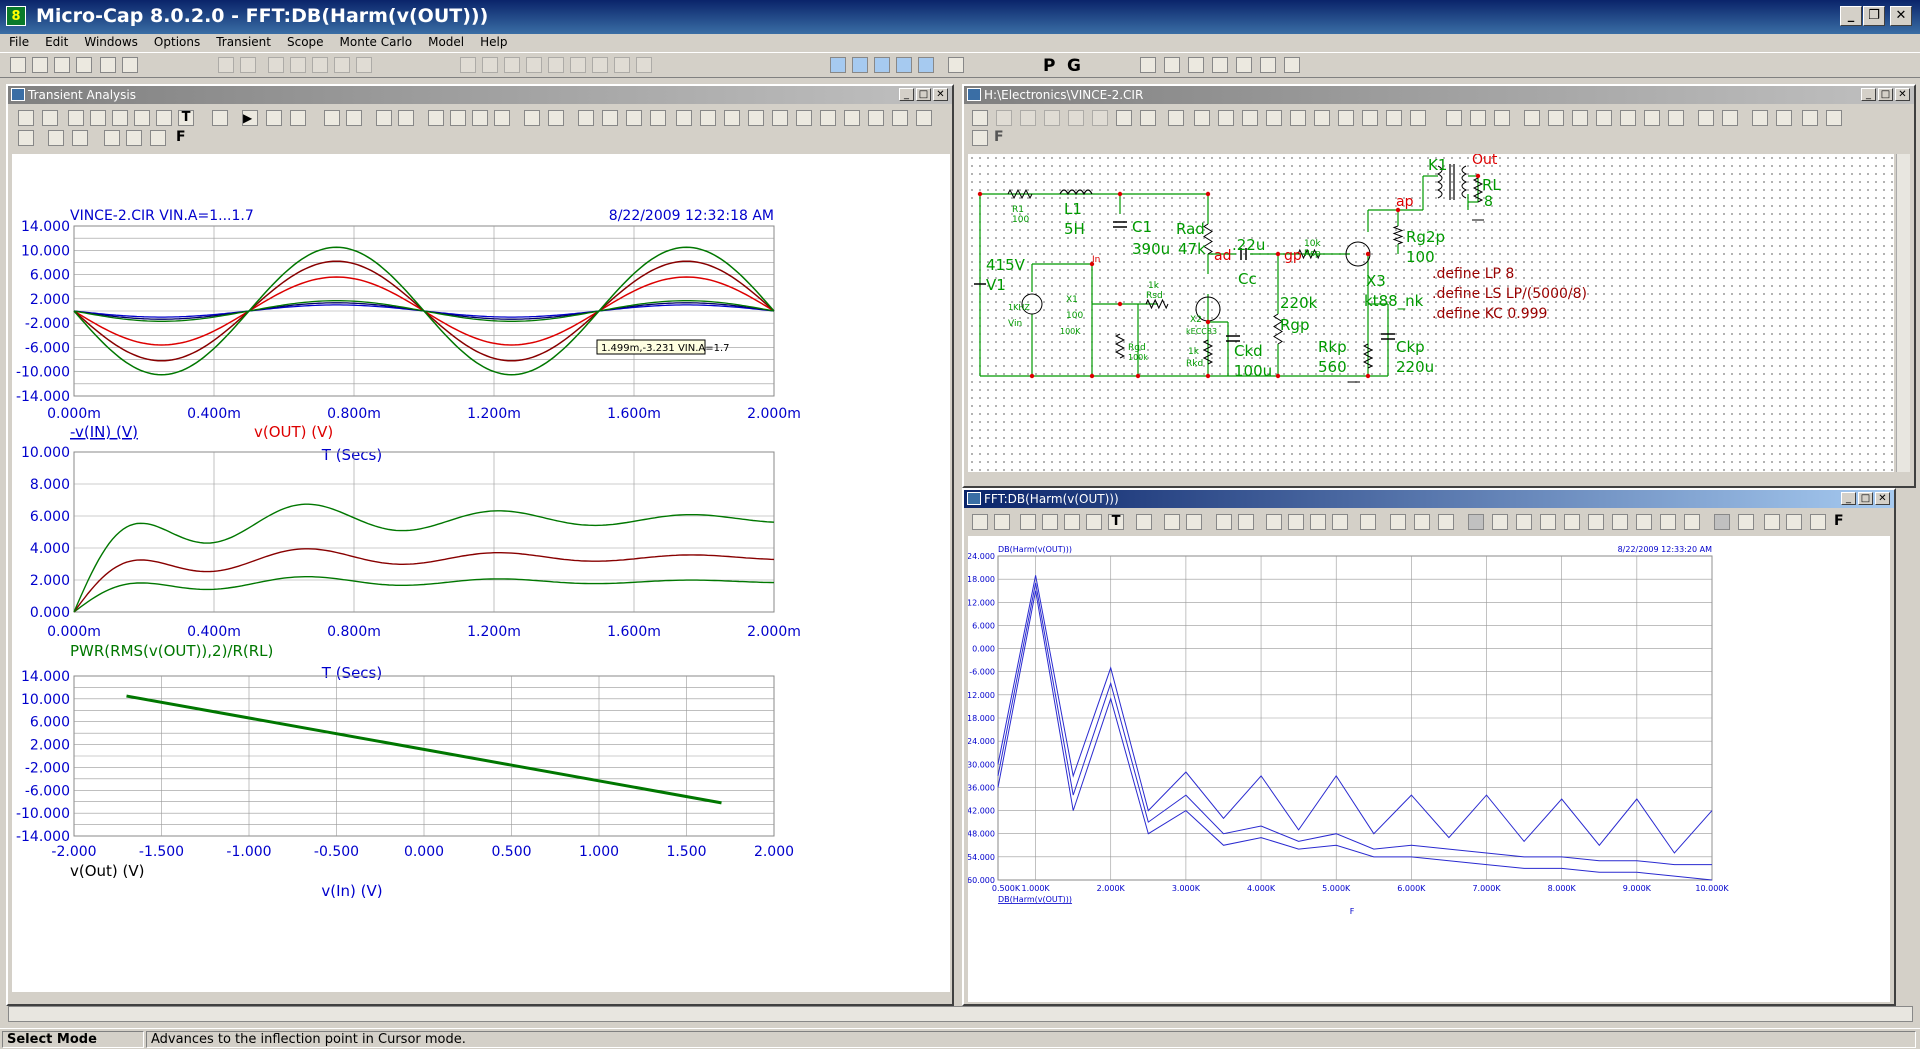 Image resolution: width=1920 pixels, height=1049 pixels. What do you see at coordinates (980, 138) in the screenshot?
I see `settings-icon` at bounding box center [980, 138].